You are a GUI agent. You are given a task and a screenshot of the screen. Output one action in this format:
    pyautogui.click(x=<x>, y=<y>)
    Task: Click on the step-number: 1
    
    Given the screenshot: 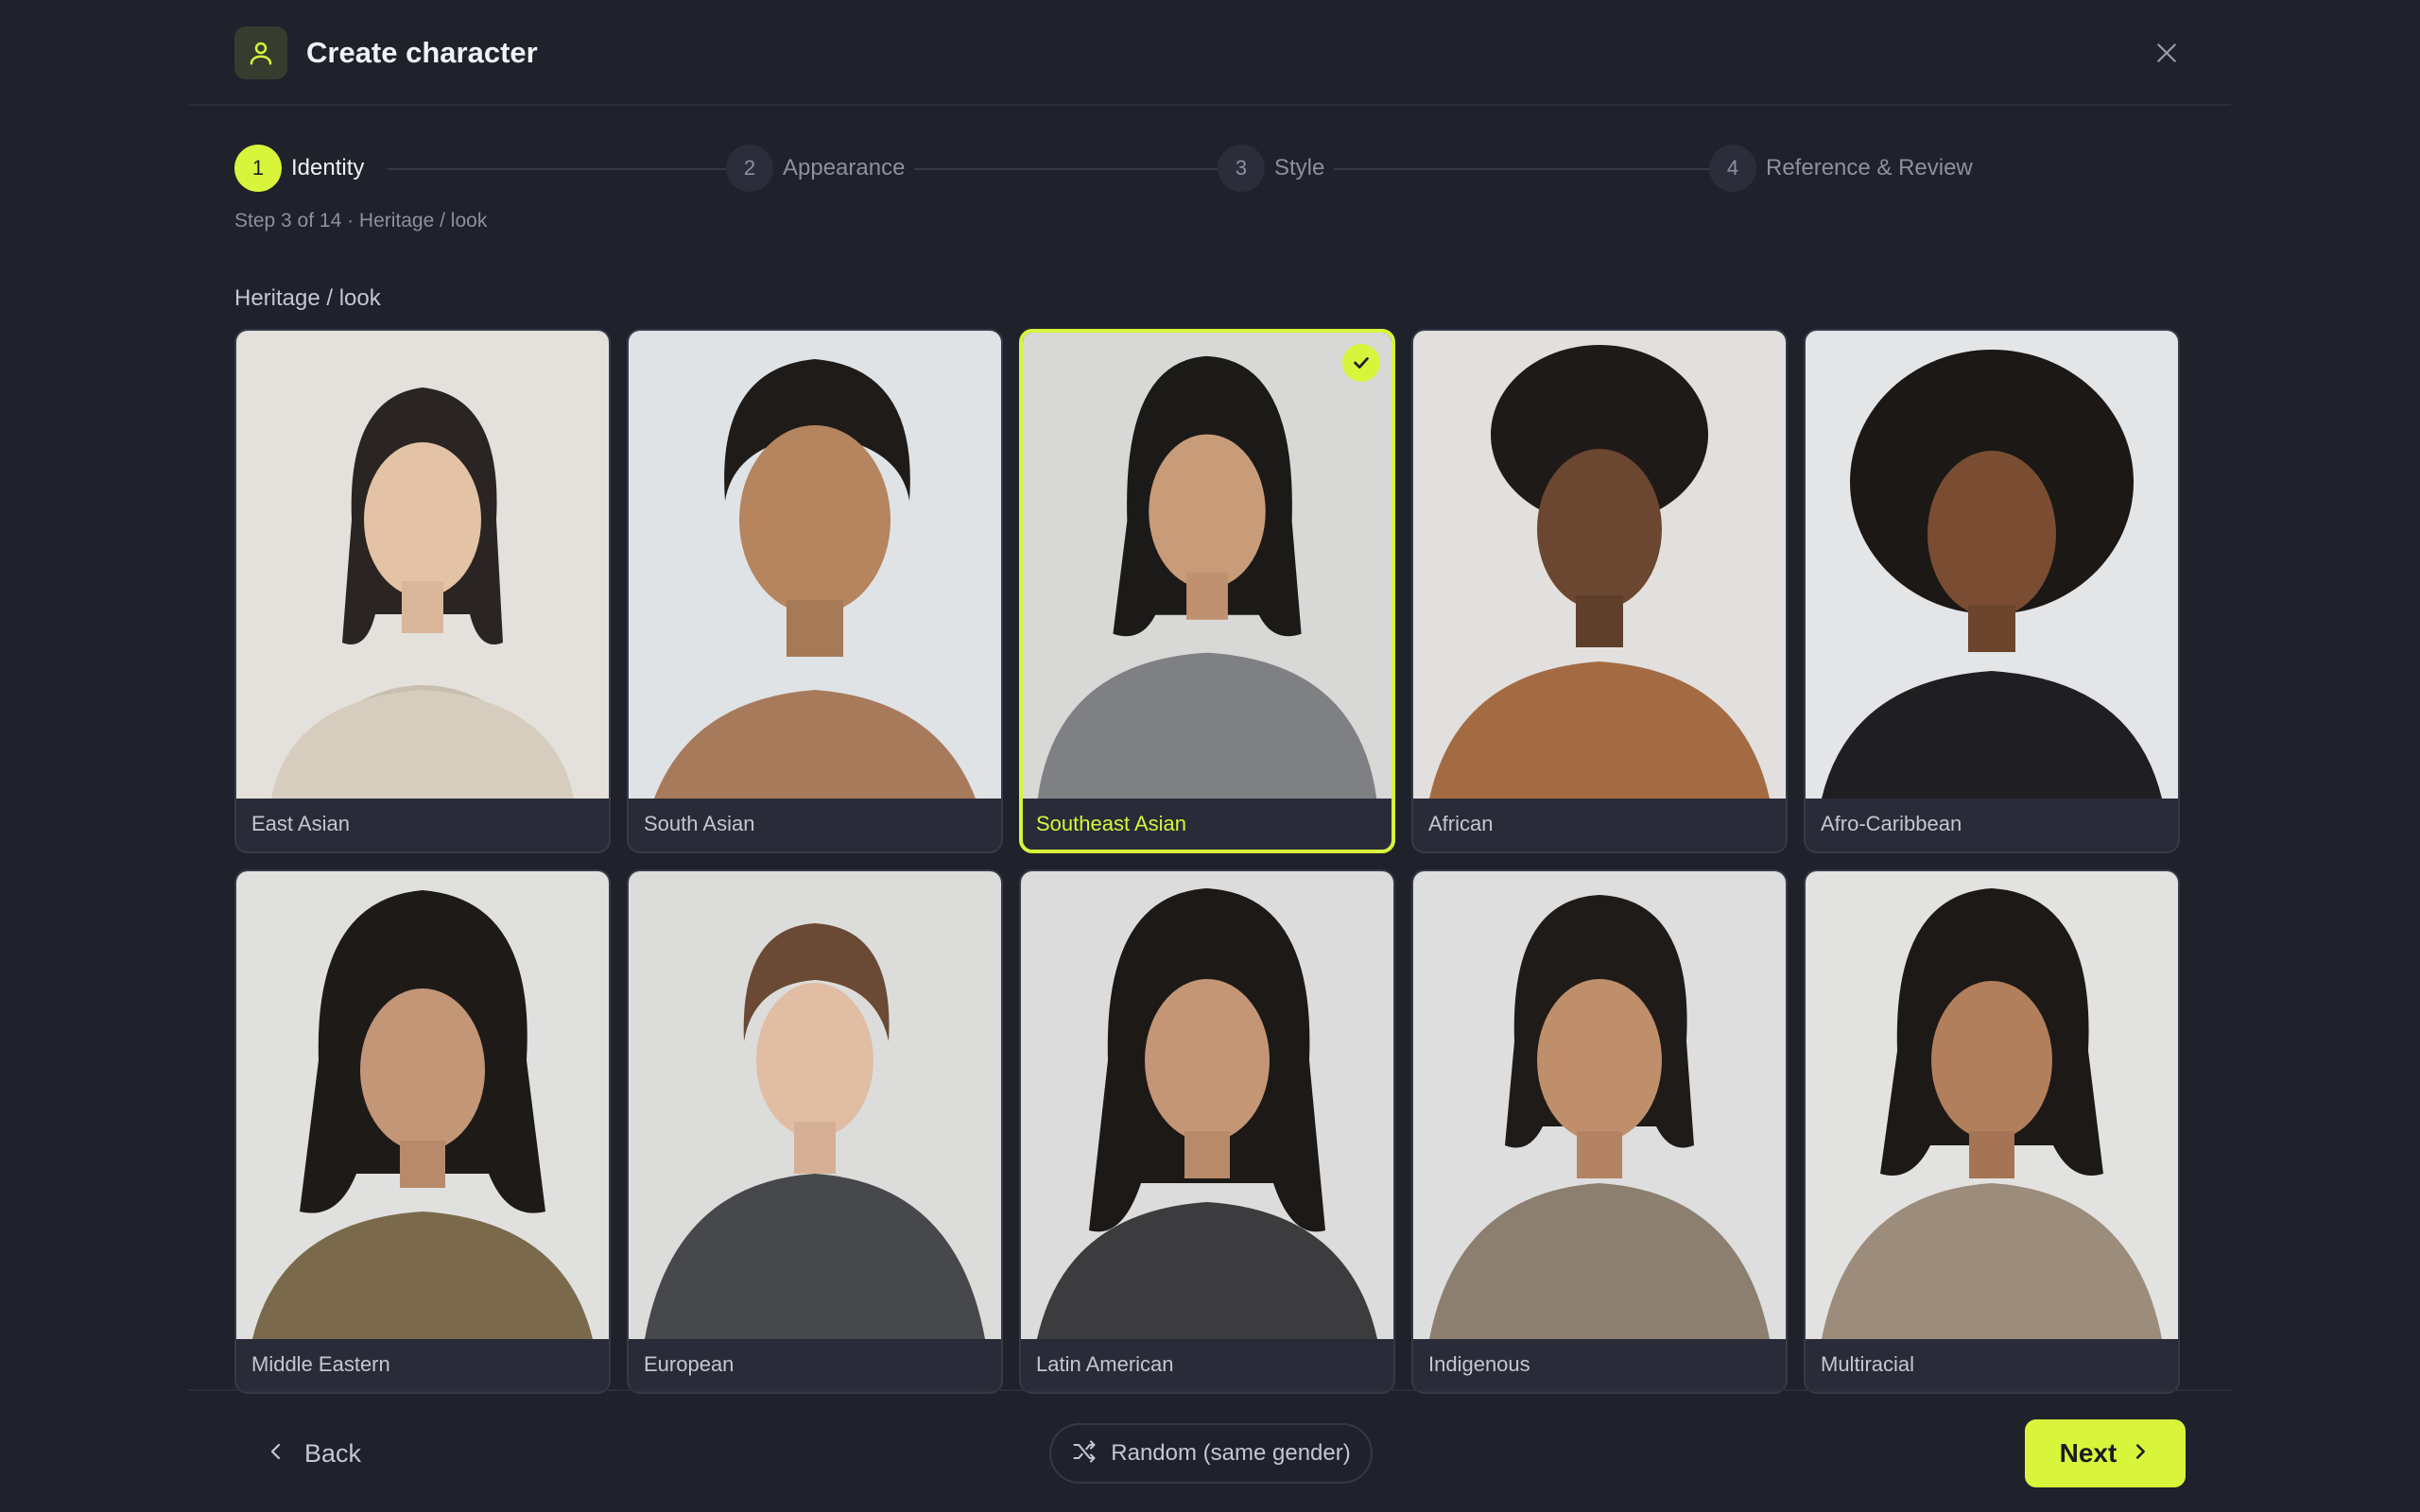 What is the action you would take?
    pyautogui.click(x=258, y=168)
    